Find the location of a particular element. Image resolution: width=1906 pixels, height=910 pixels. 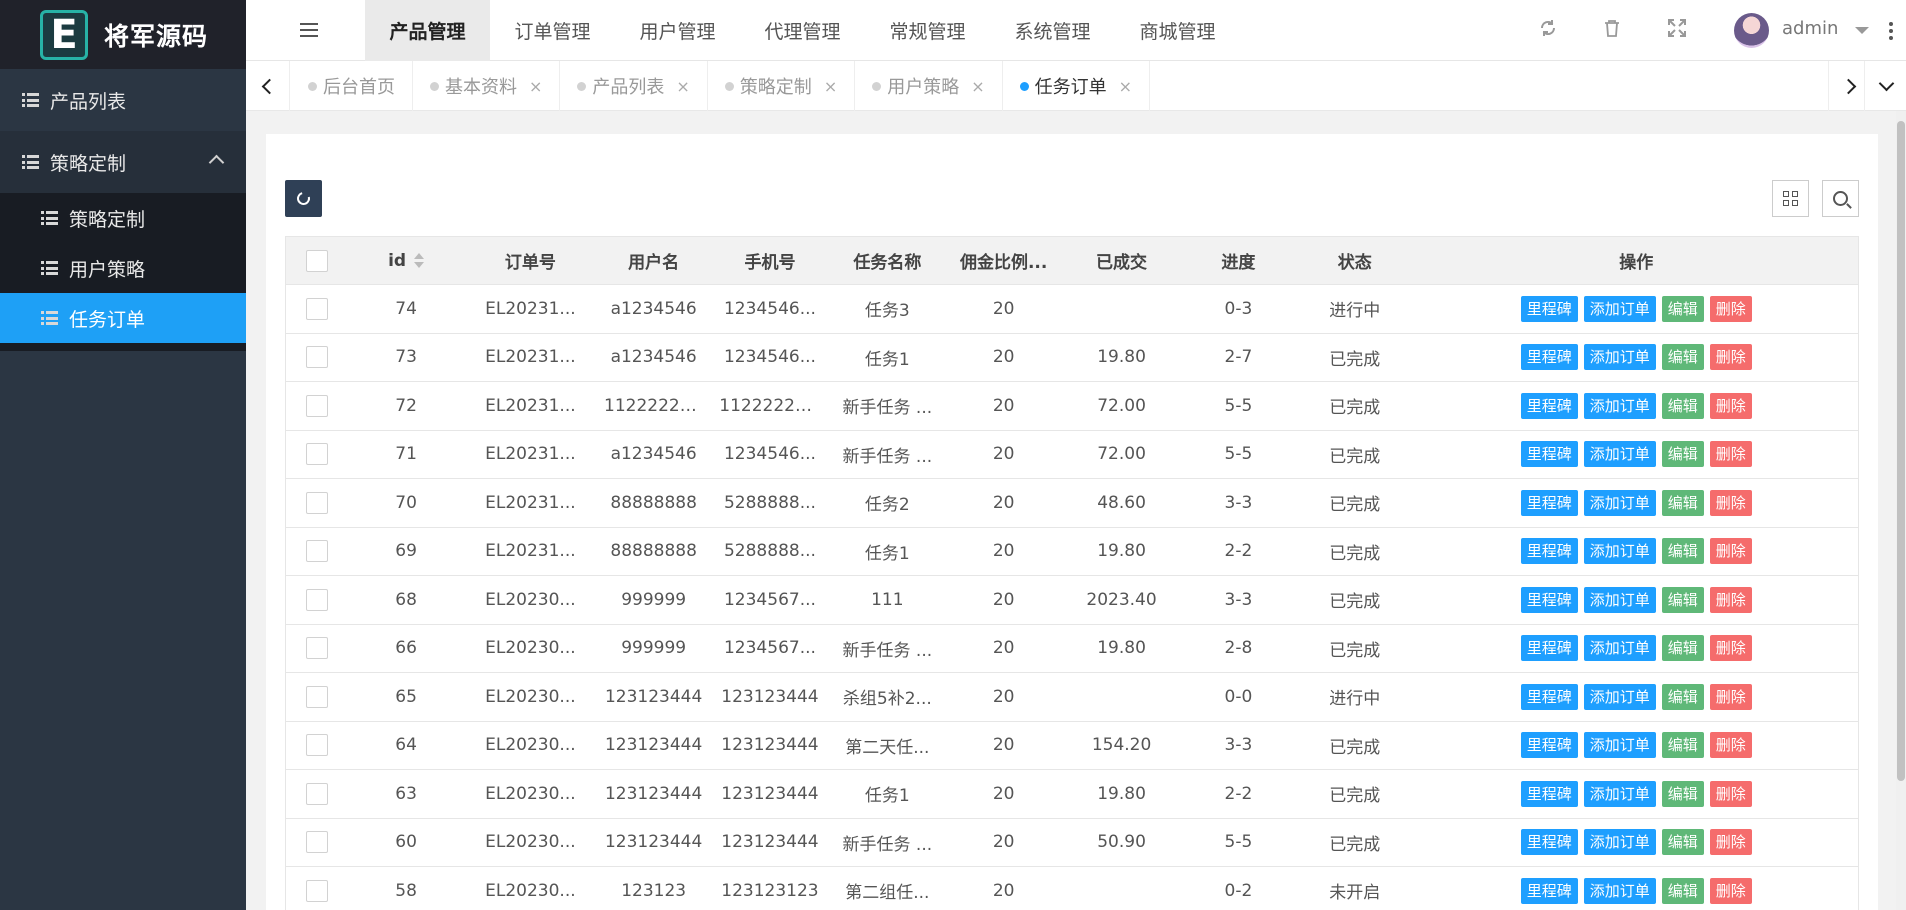

column-filter-button is located at coordinates (1790, 198).